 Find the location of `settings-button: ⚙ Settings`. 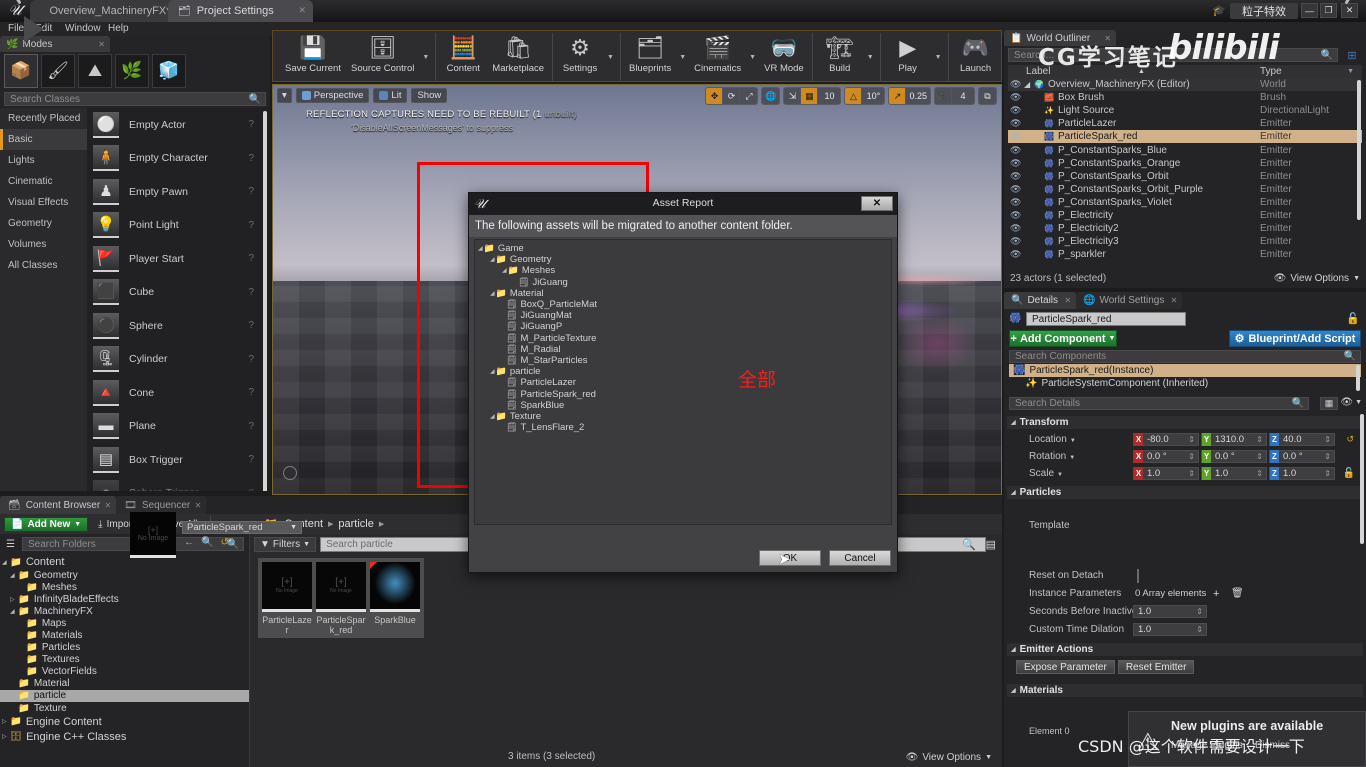

settings-button: ⚙ Settings is located at coordinates (580, 57).